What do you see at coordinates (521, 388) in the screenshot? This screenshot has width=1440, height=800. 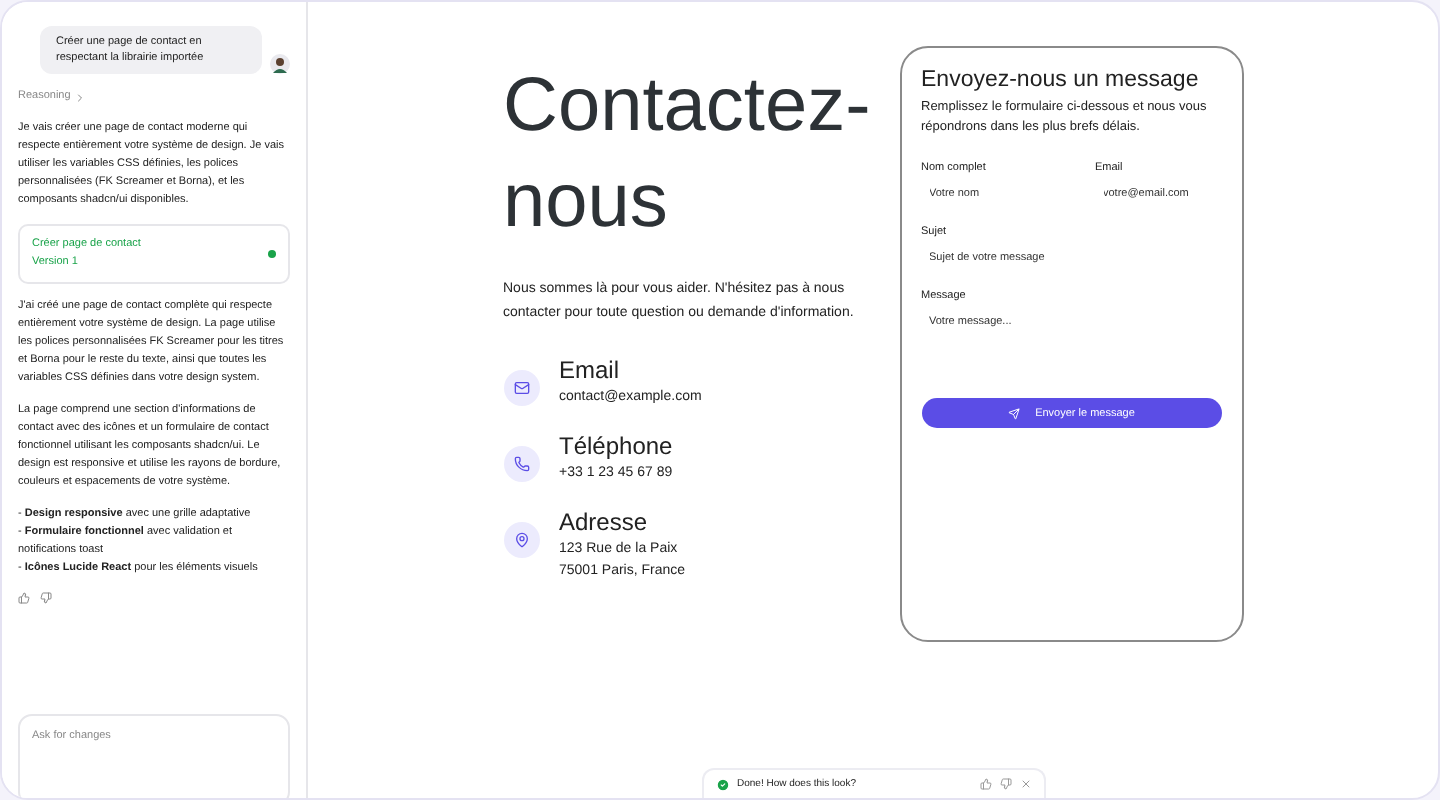 I see `mail-icon` at bounding box center [521, 388].